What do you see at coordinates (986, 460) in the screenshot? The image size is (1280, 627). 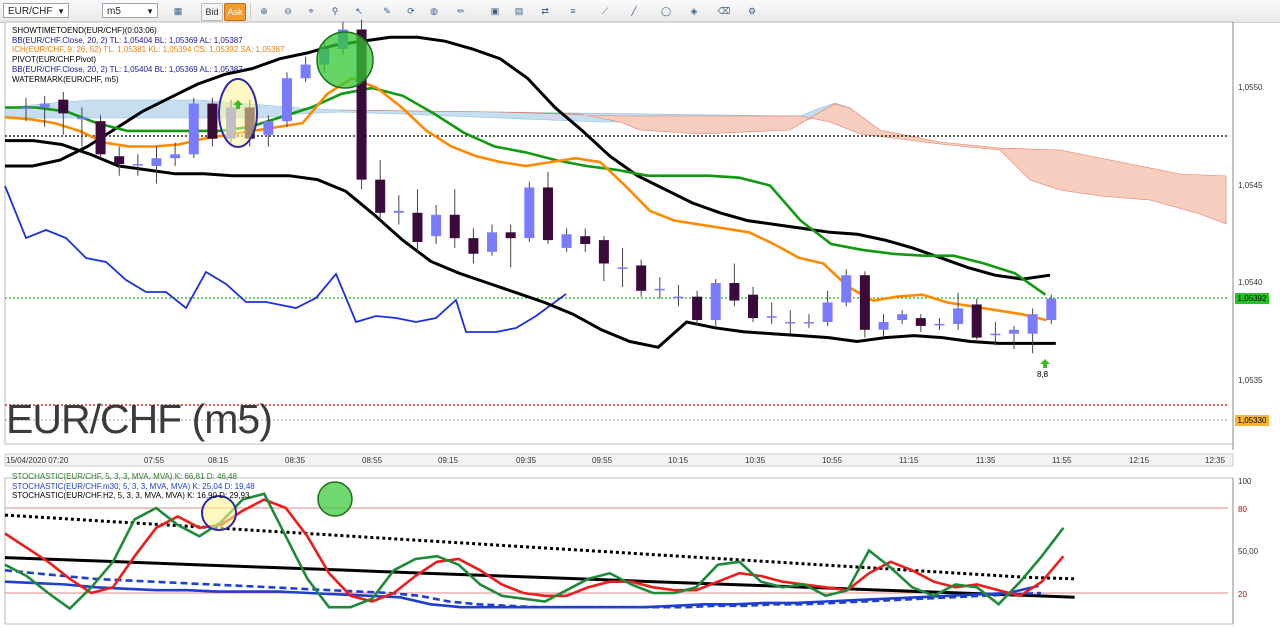 I see `time-axis-label: 11:35` at bounding box center [986, 460].